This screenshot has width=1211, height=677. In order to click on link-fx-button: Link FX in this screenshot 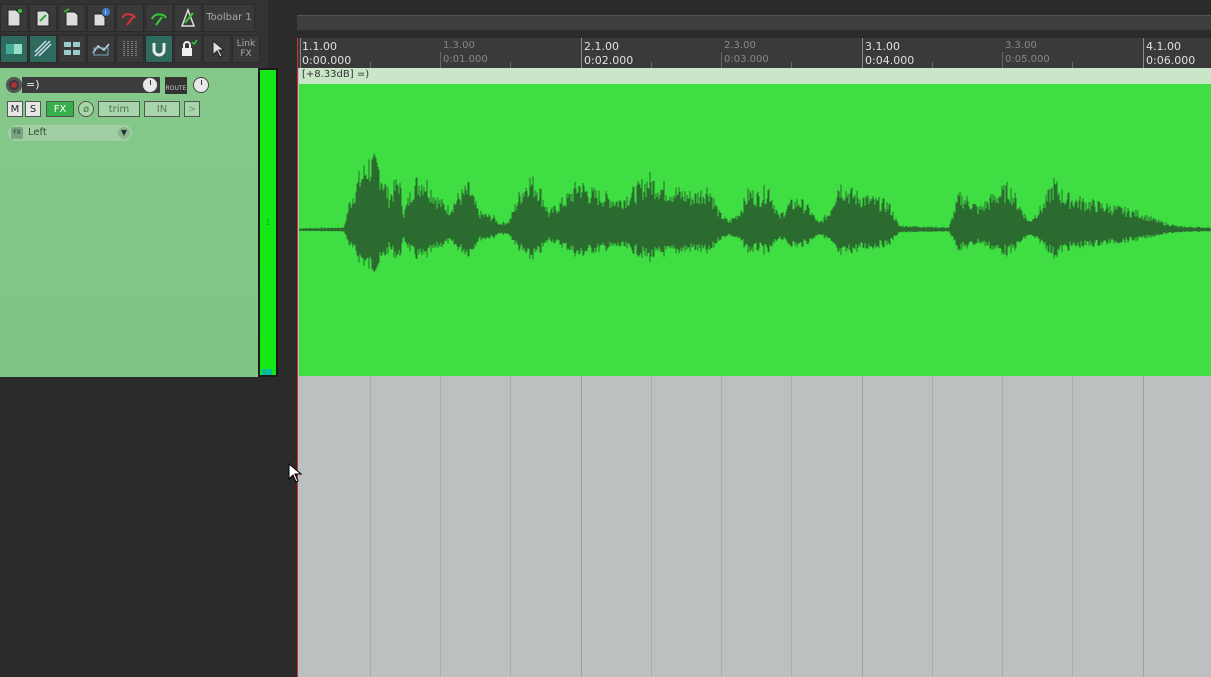, I will do `click(246, 49)`.